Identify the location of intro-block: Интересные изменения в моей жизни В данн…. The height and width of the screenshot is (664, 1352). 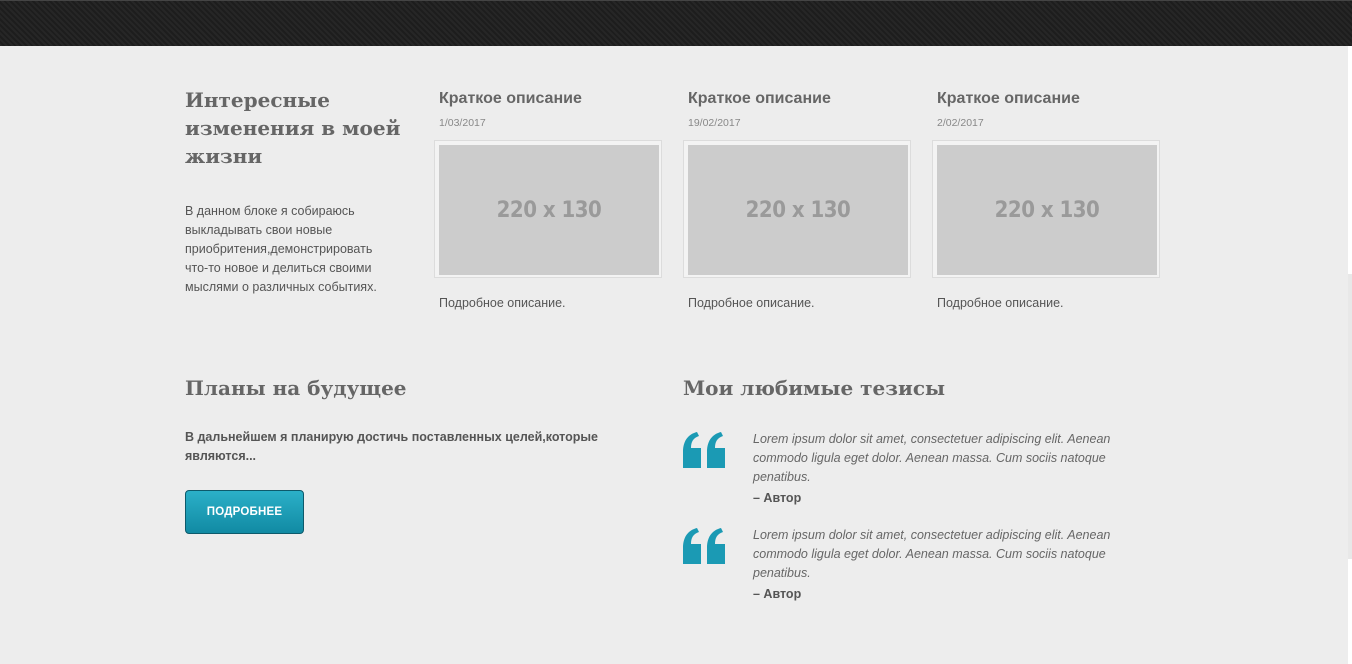
(300, 191).